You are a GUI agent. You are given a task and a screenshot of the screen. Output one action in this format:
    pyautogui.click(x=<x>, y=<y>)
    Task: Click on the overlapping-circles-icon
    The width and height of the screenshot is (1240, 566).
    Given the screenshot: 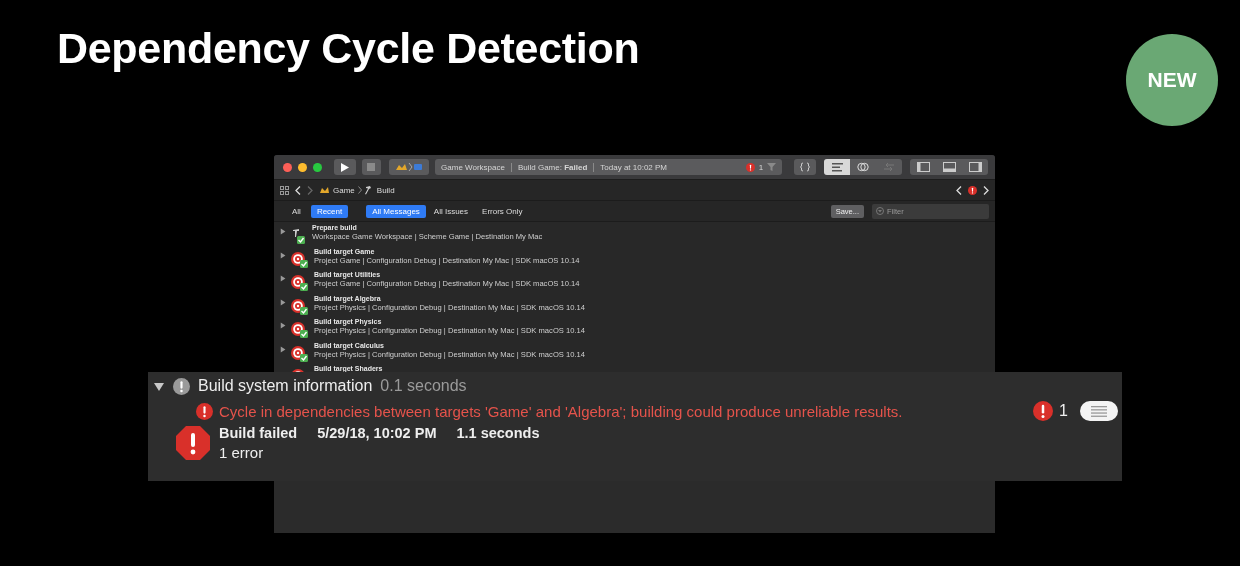 What is the action you would take?
    pyautogui.click(x=863, y=167)
    